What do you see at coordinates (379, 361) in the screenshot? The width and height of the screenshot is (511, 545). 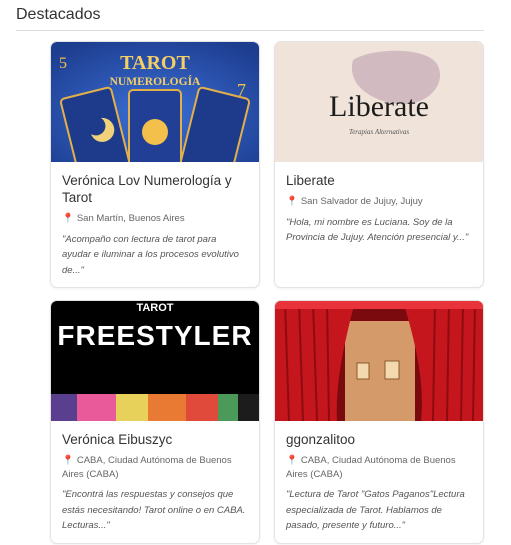 I see `card-image` at bounding box center [379, 361].